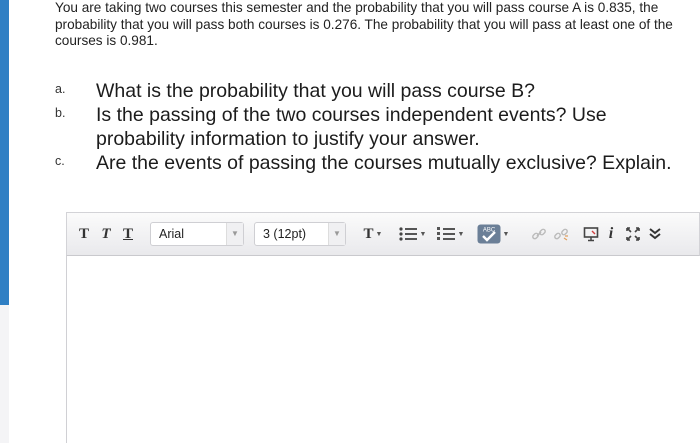 This screenshot has width=700, height=443. Describe the element at coordinates (285, 234) in the screenshot. I see `font-size-value: 3 (12pt)` at that location.